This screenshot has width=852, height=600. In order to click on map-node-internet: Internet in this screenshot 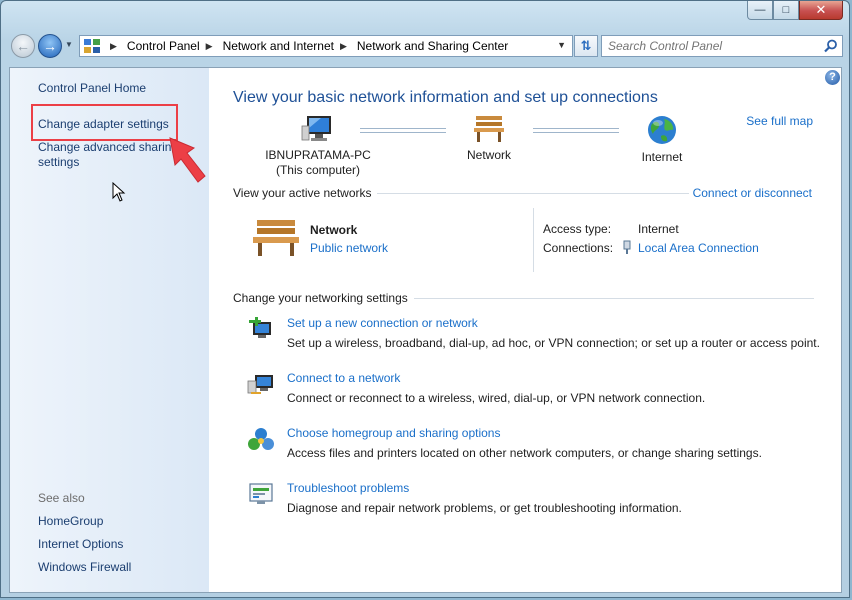, I will do `click(662, 139)`.